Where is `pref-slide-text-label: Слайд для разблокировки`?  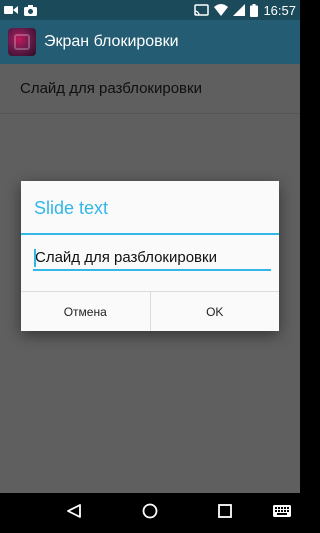
pref-slide-text-label: Слайд для разблокировки is located at coordinates (111, 88).